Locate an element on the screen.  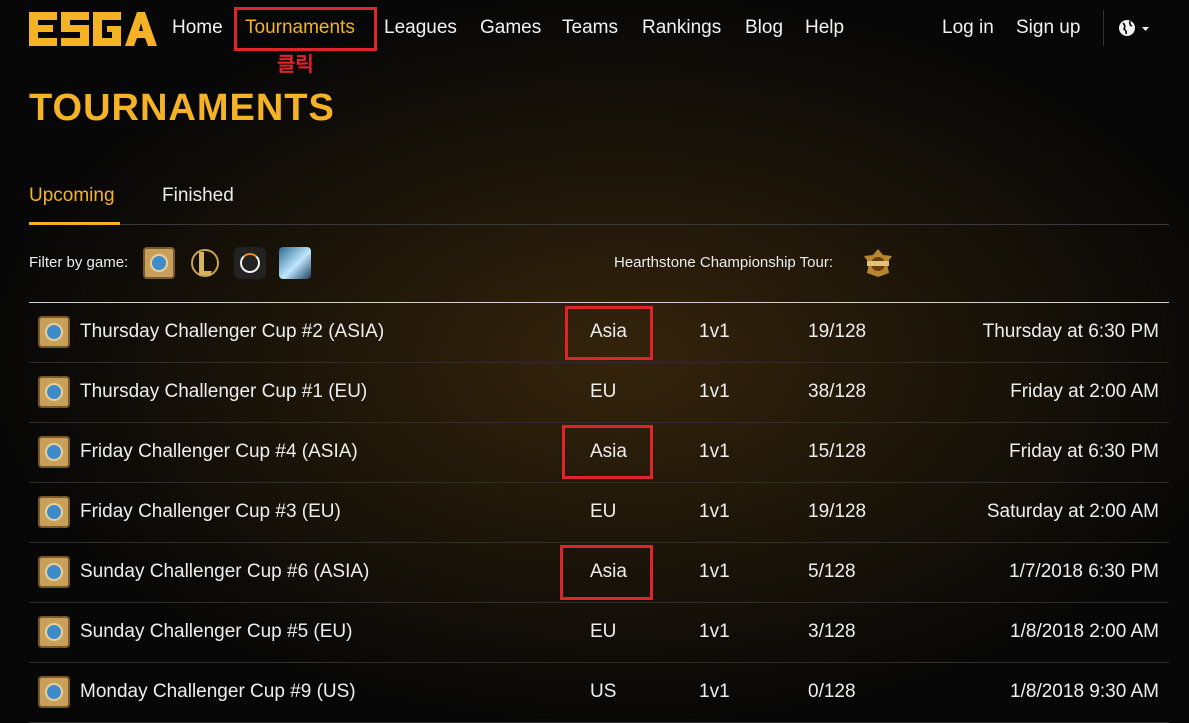
tournament-name: Friday Challenger Cup #4 (ASIA) is located at coordinates (219, 452).